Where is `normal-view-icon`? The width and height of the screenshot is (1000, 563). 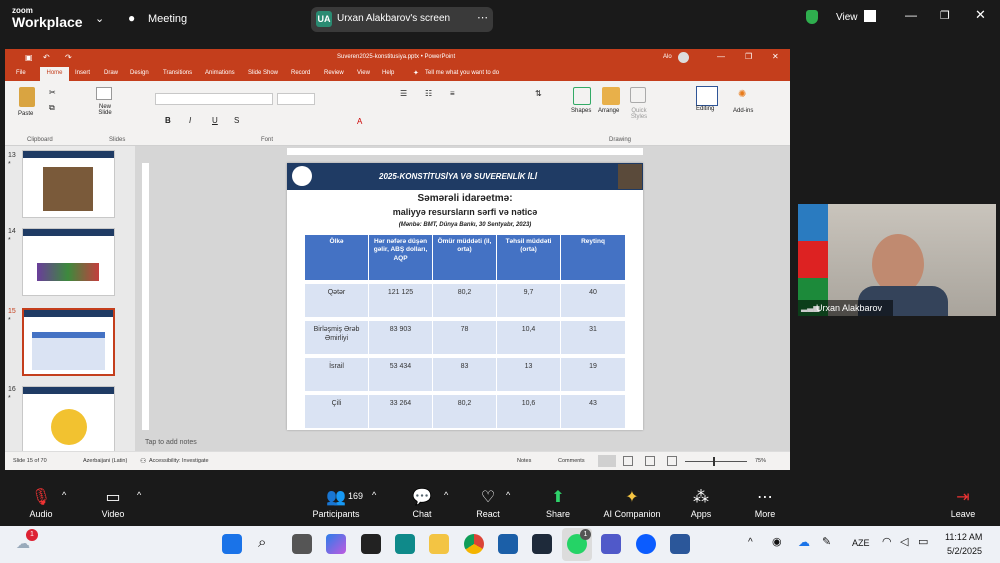 normal-view-icon is located at coordinates (607, 461).